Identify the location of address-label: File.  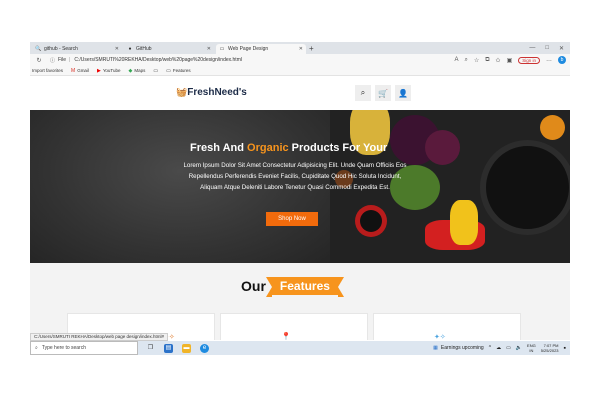
(62, 60).